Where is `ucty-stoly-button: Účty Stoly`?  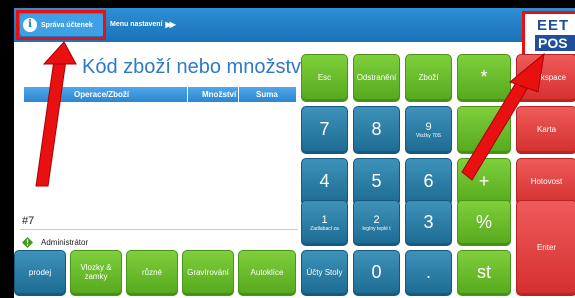
ucty-stoly-button: Účty Stoly is located at coordinates (324, 273).